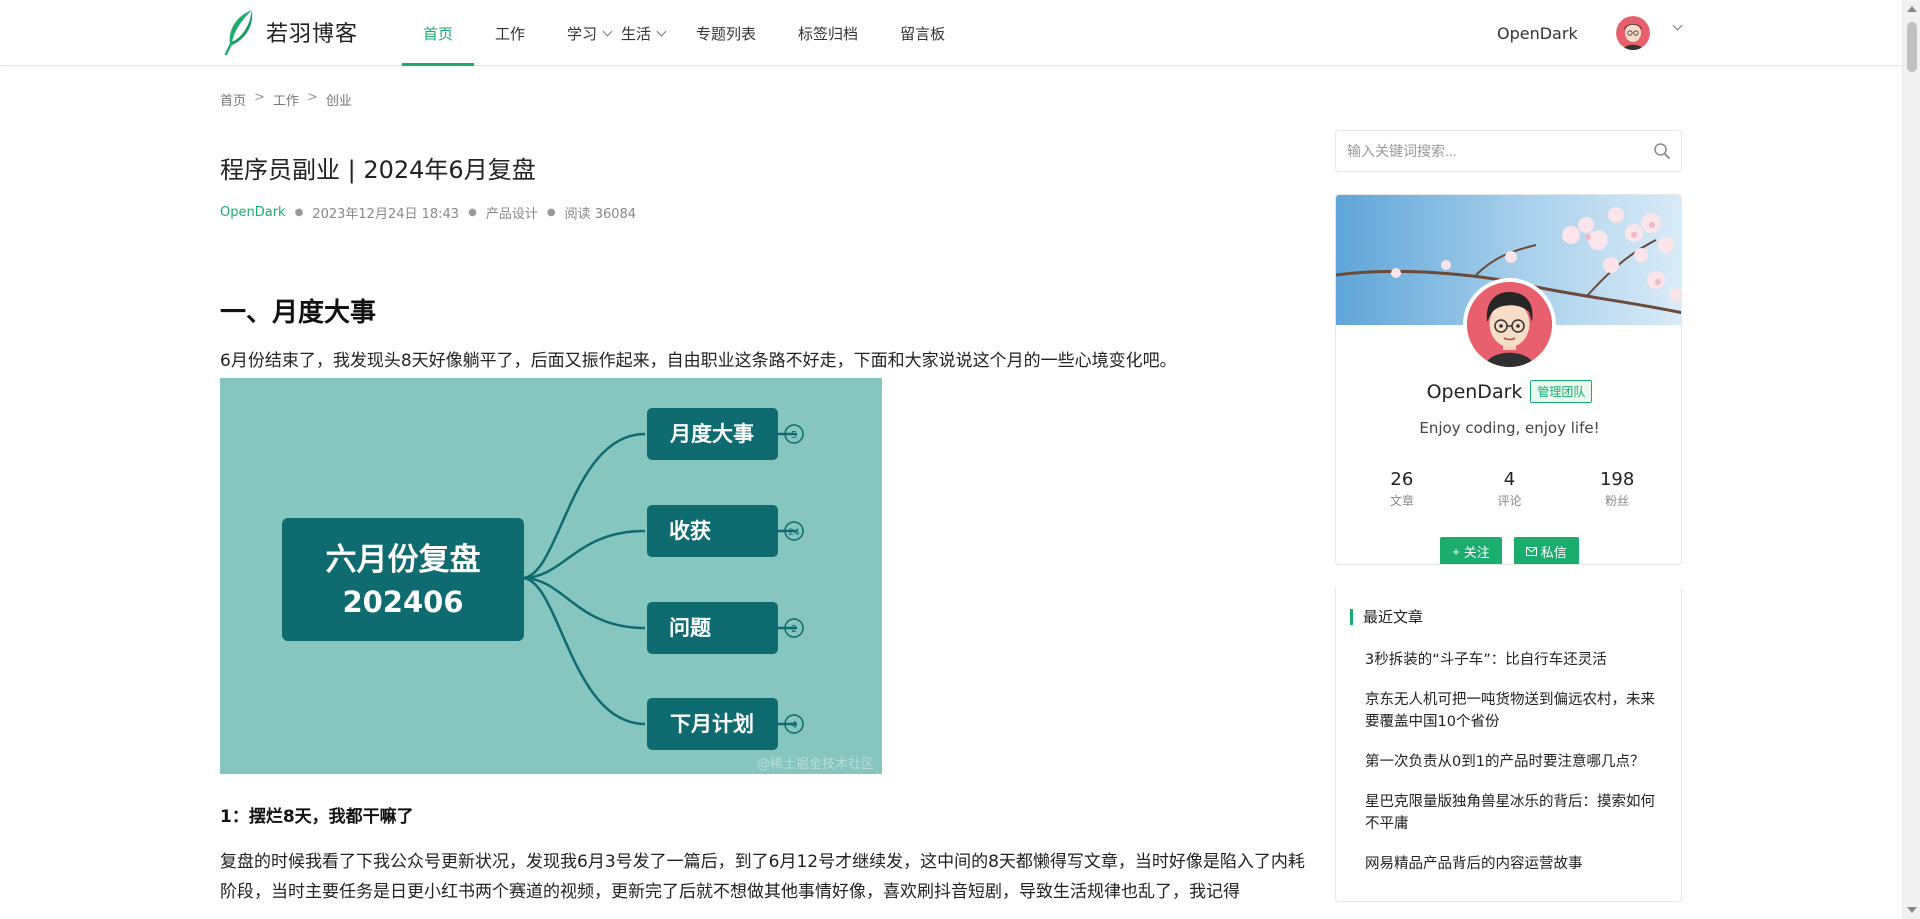 The width and height of the screenshot is (1920, 919). I want to click on list-item: 第一次负责从0到1的产品时要注意哪几点？, so click(1515, 762).